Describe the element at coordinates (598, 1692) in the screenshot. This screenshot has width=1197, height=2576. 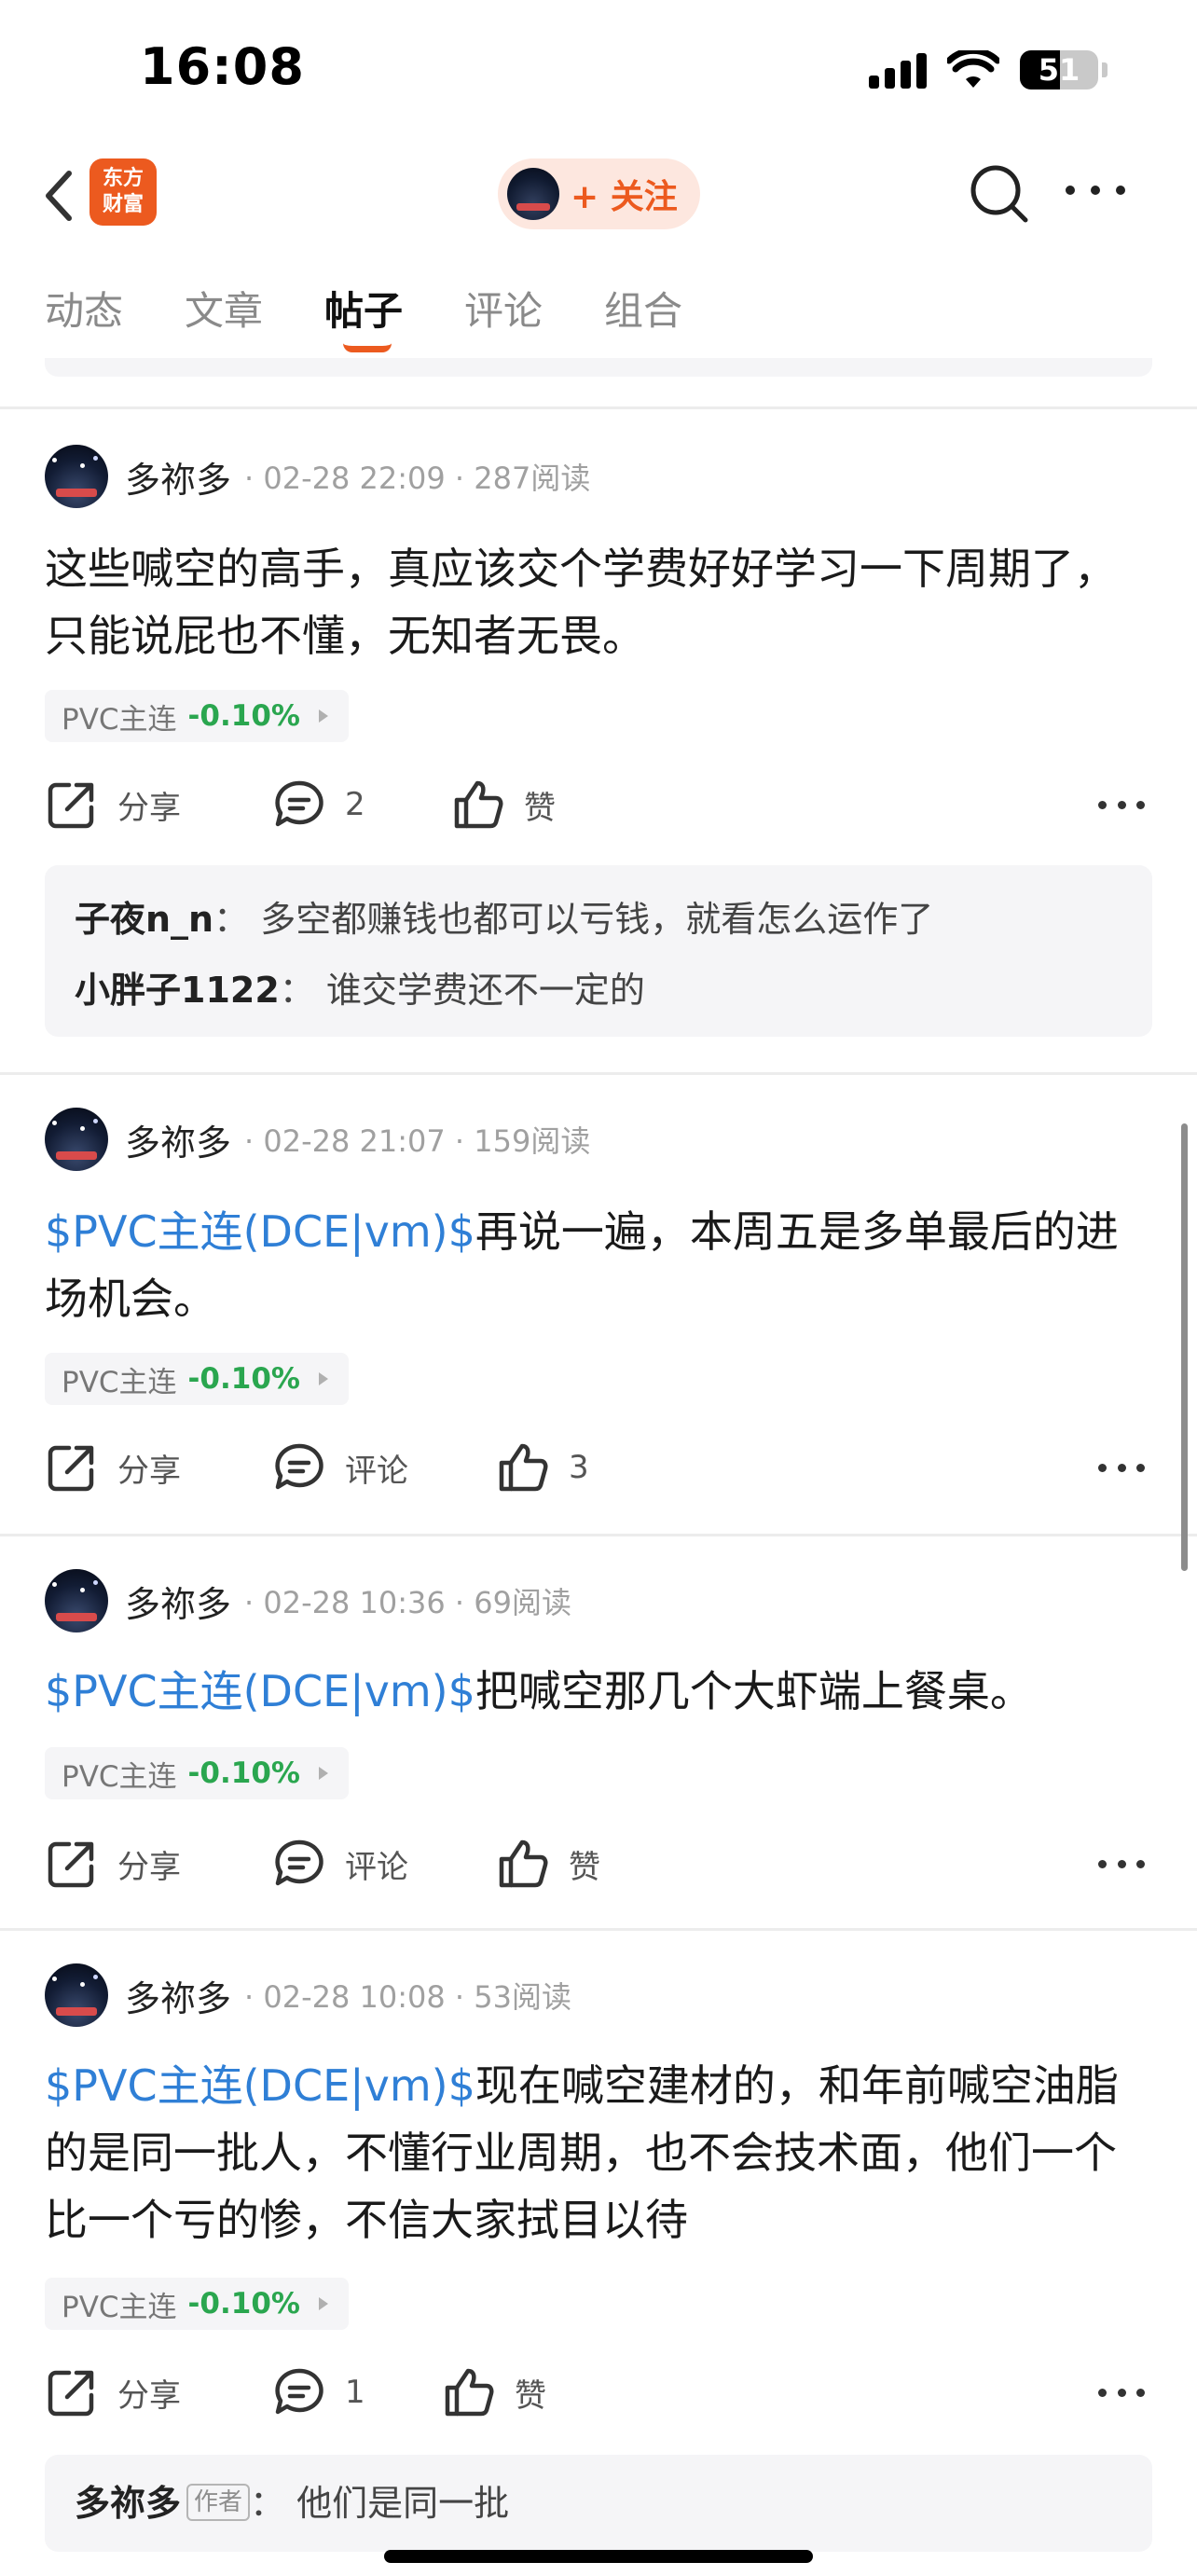
I see `post-body: $PVC主连(DCE|vm)$把喊空那几个大虾端上餐桌。` at that location.